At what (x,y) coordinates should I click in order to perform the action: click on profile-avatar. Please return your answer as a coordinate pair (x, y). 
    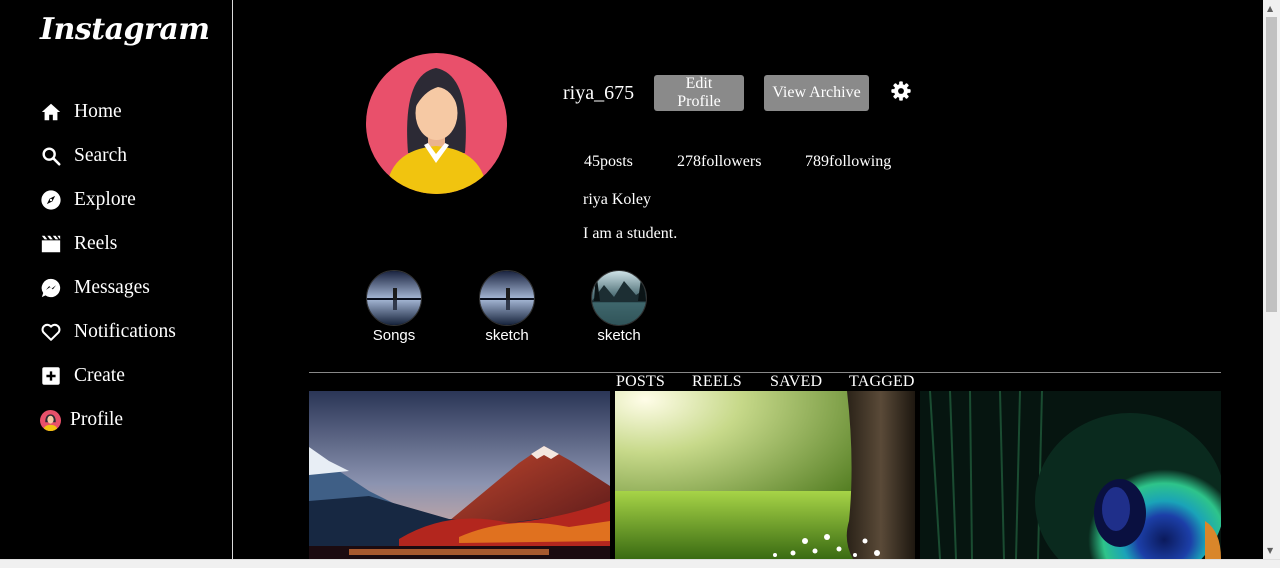
    Looking at the image, I should click on (436, 123).